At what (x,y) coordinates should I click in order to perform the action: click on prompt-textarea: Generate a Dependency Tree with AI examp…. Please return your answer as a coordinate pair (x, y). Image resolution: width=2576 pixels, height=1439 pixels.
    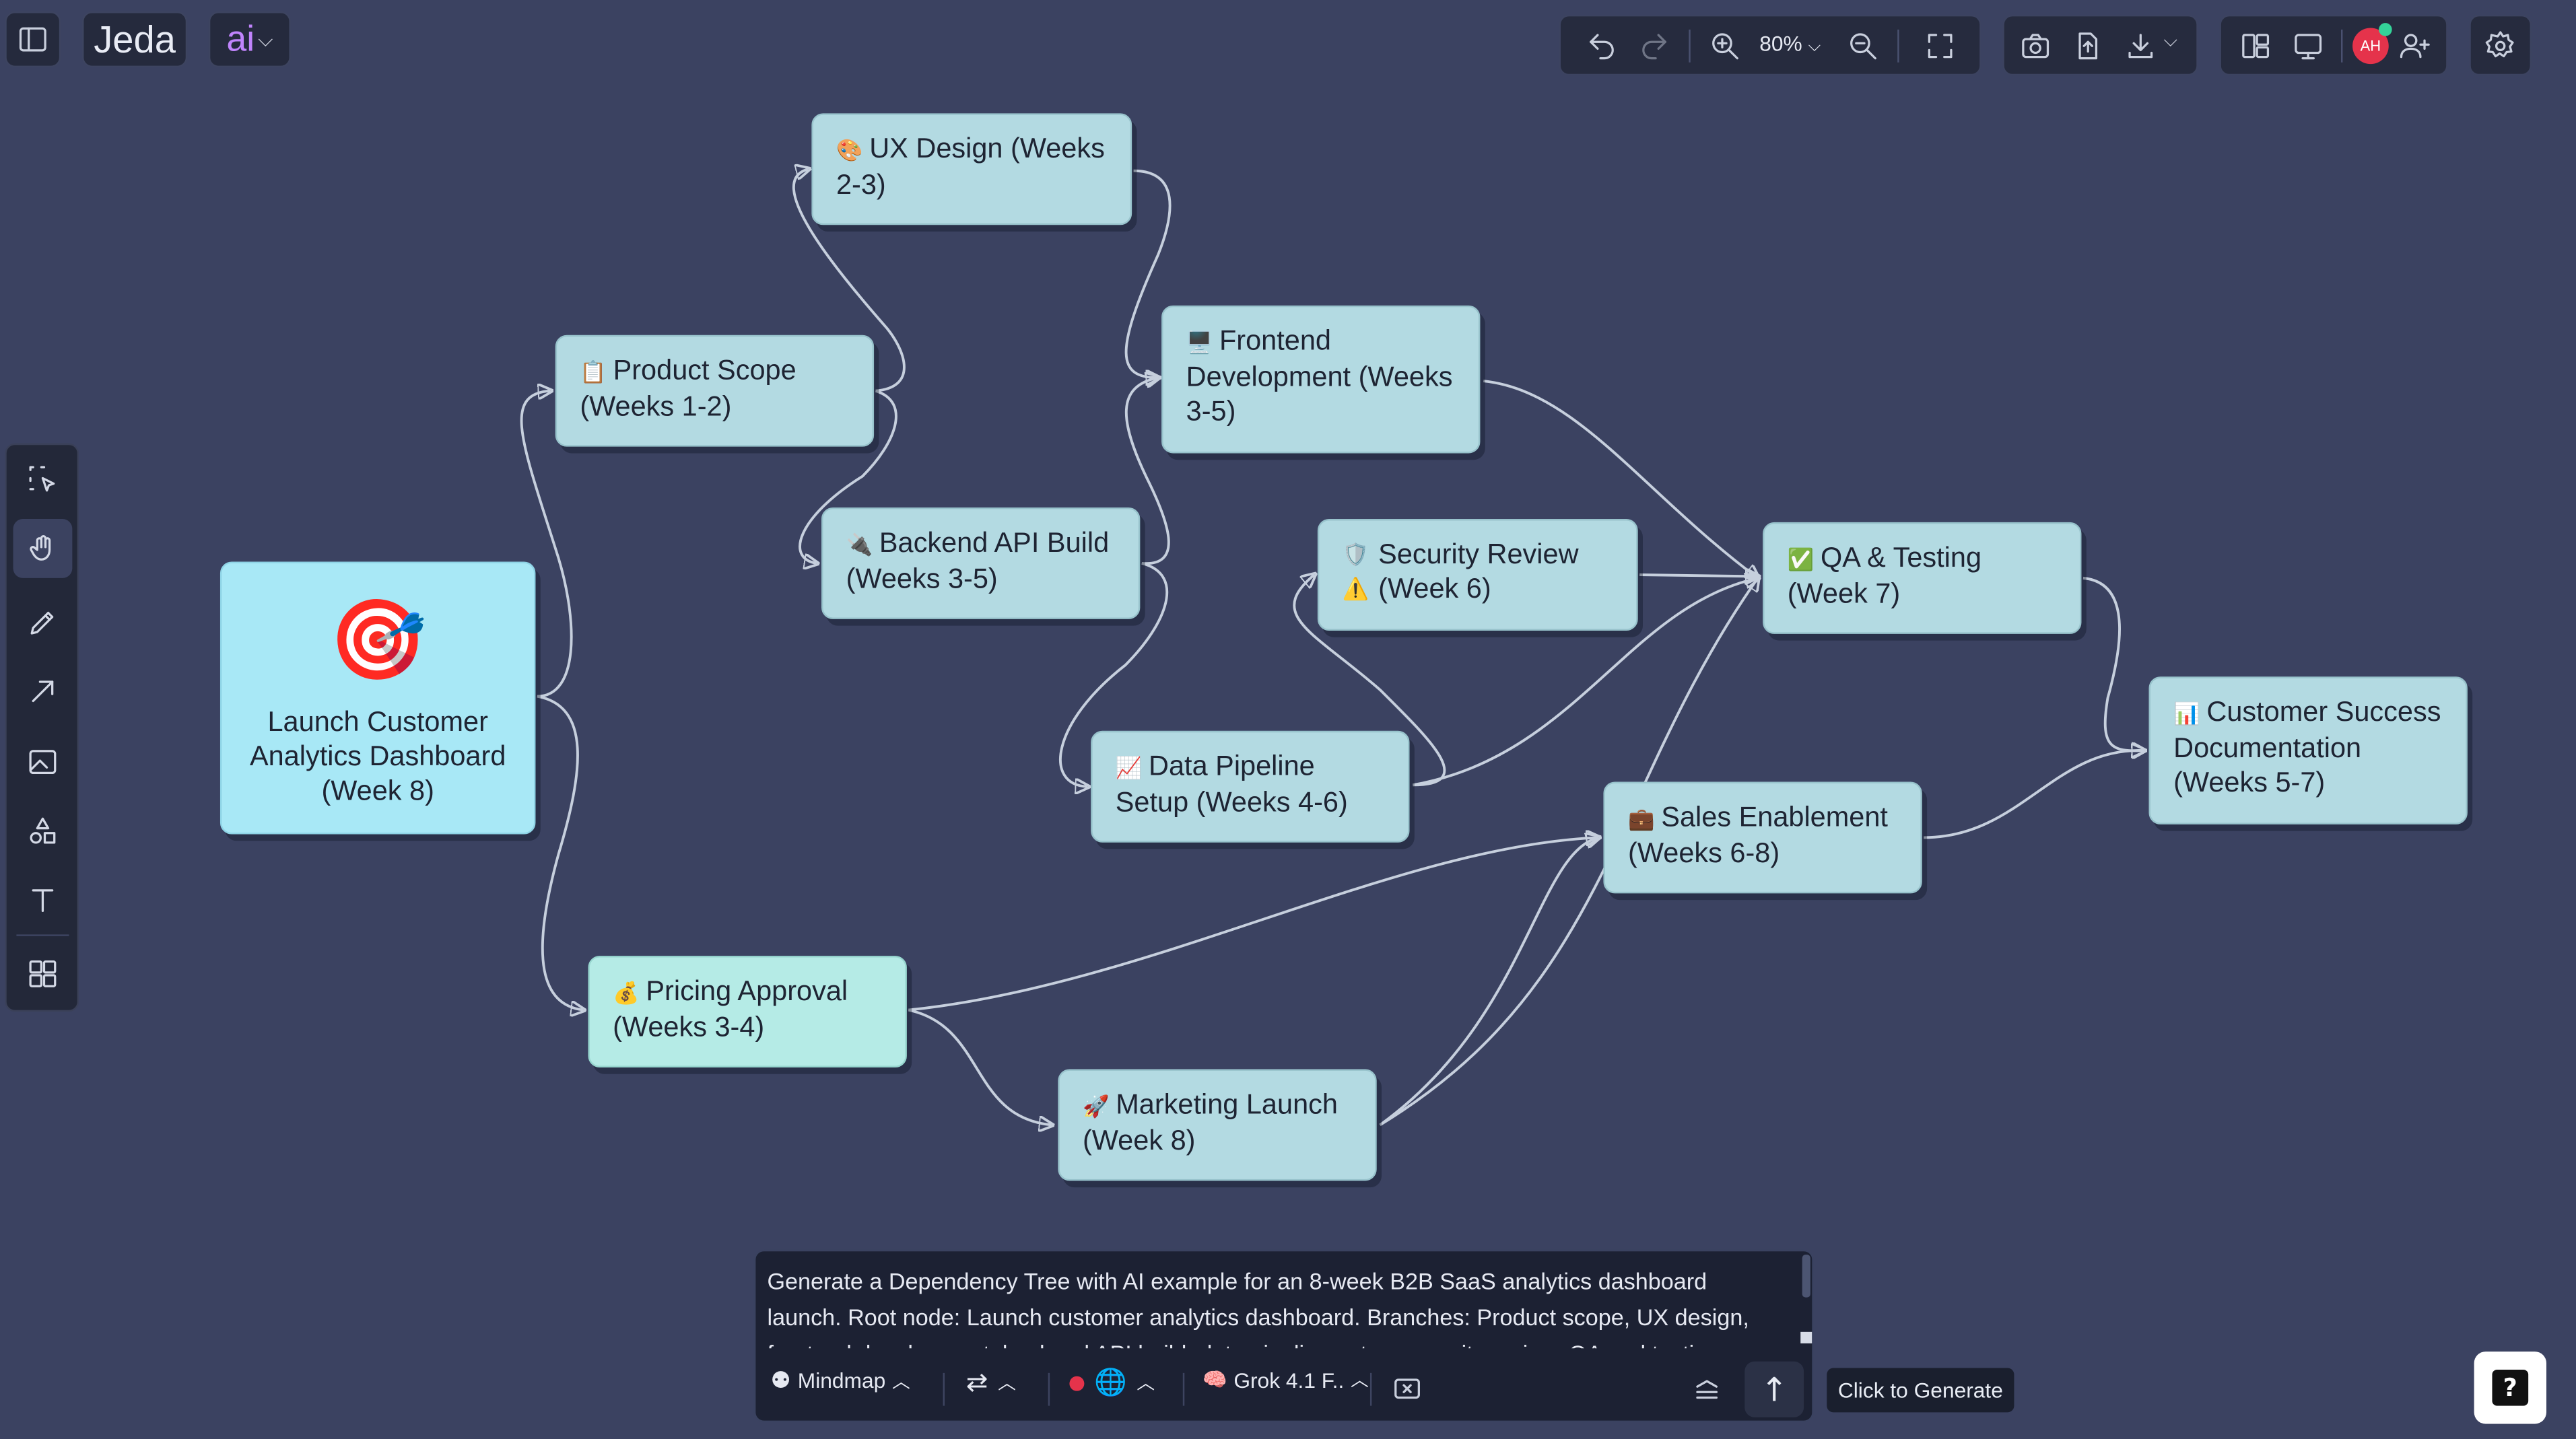
    Looking at the image, I should click on (1272, 1306).